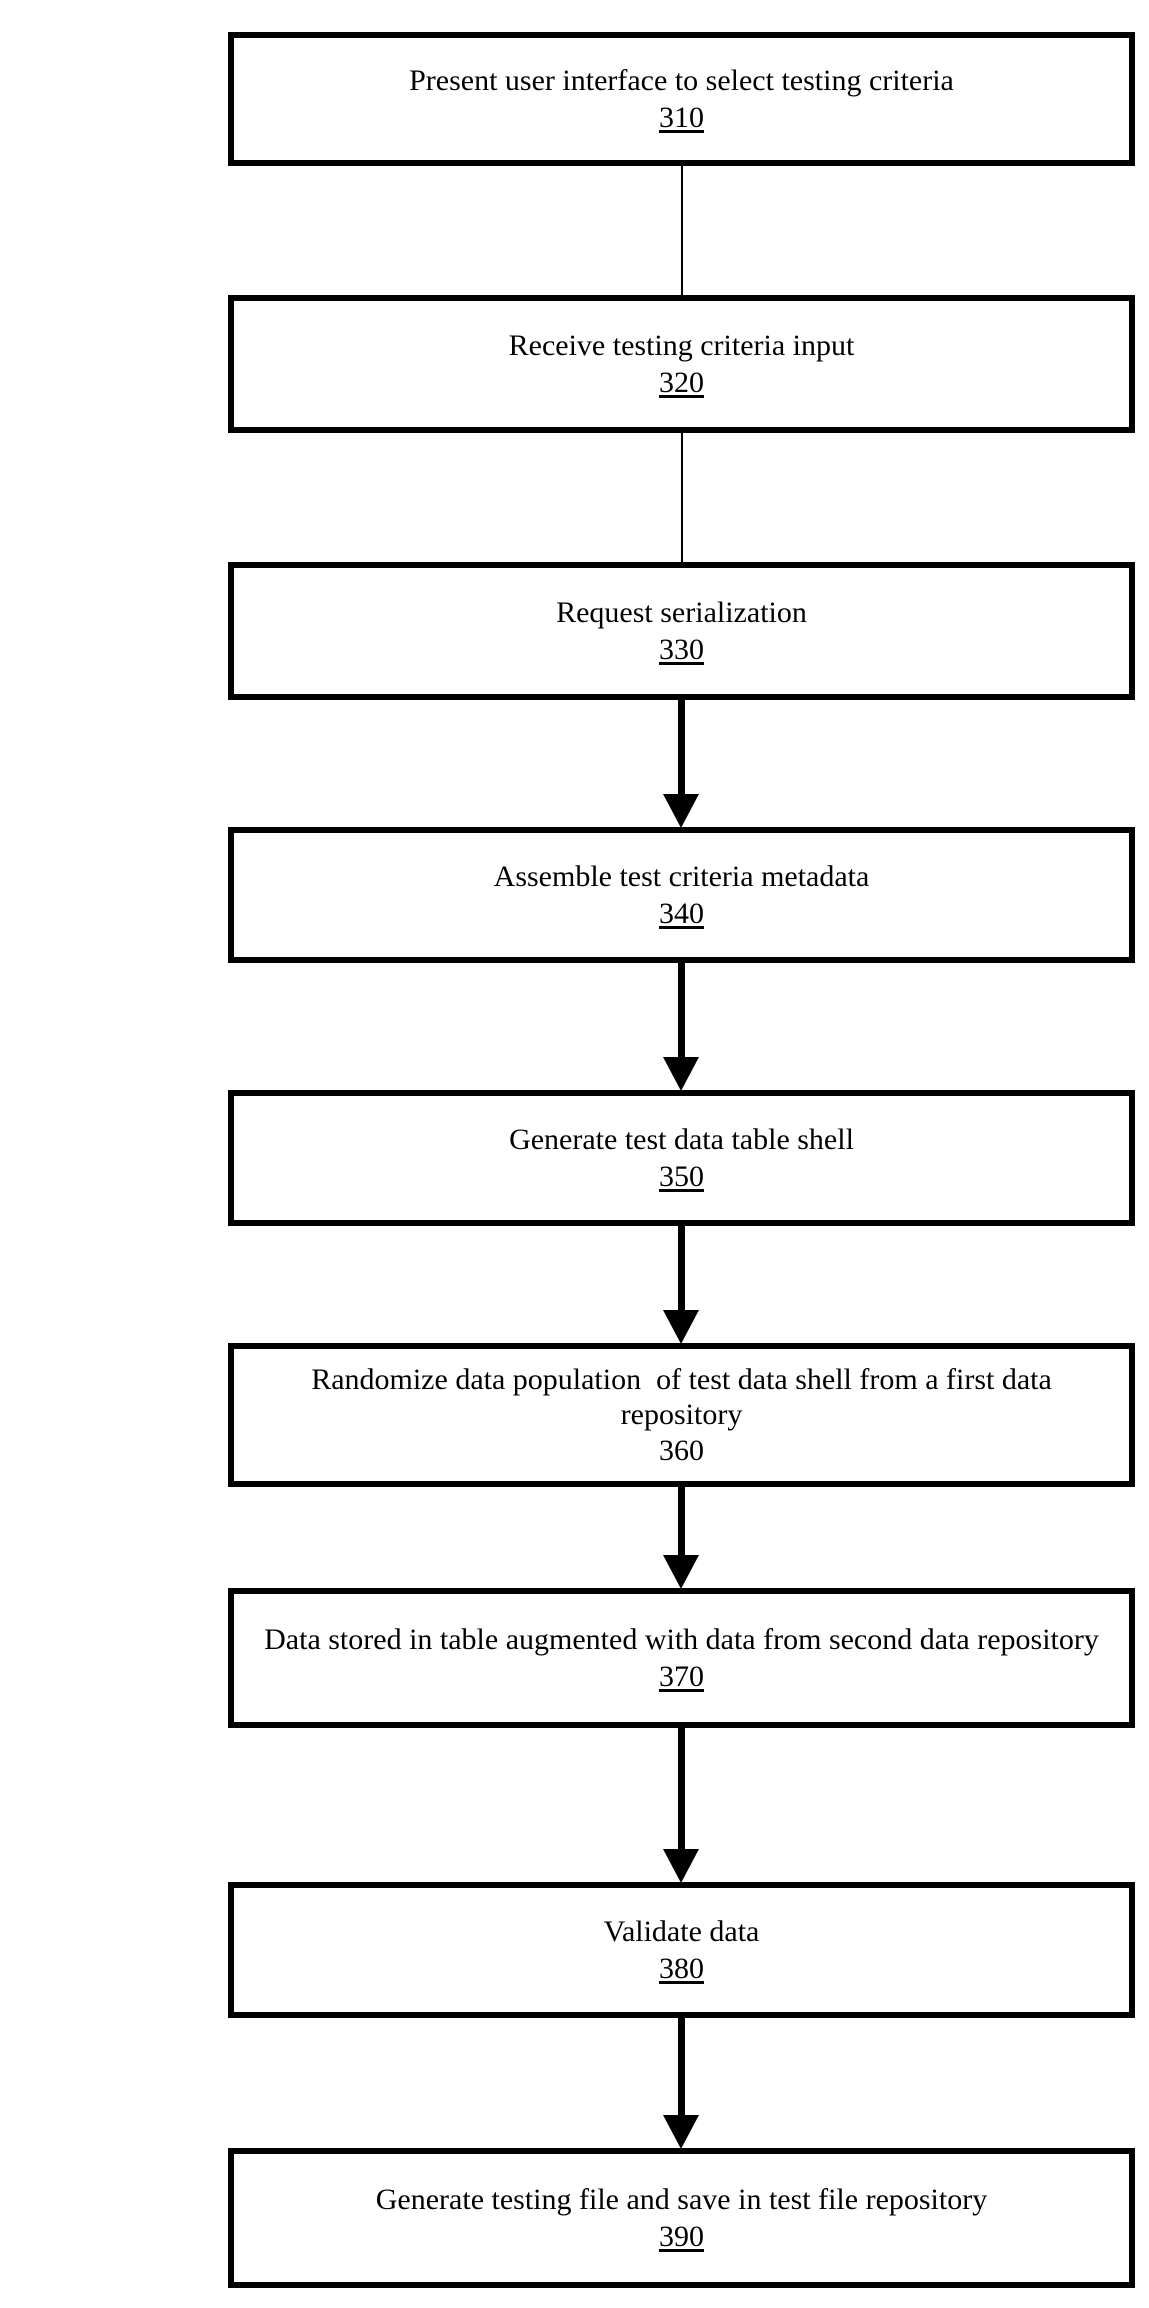  What do you see at coordinates (681, 649) in the screenshot?
I see `process-node-330-reference: 330` at bounding box center [681, 649].